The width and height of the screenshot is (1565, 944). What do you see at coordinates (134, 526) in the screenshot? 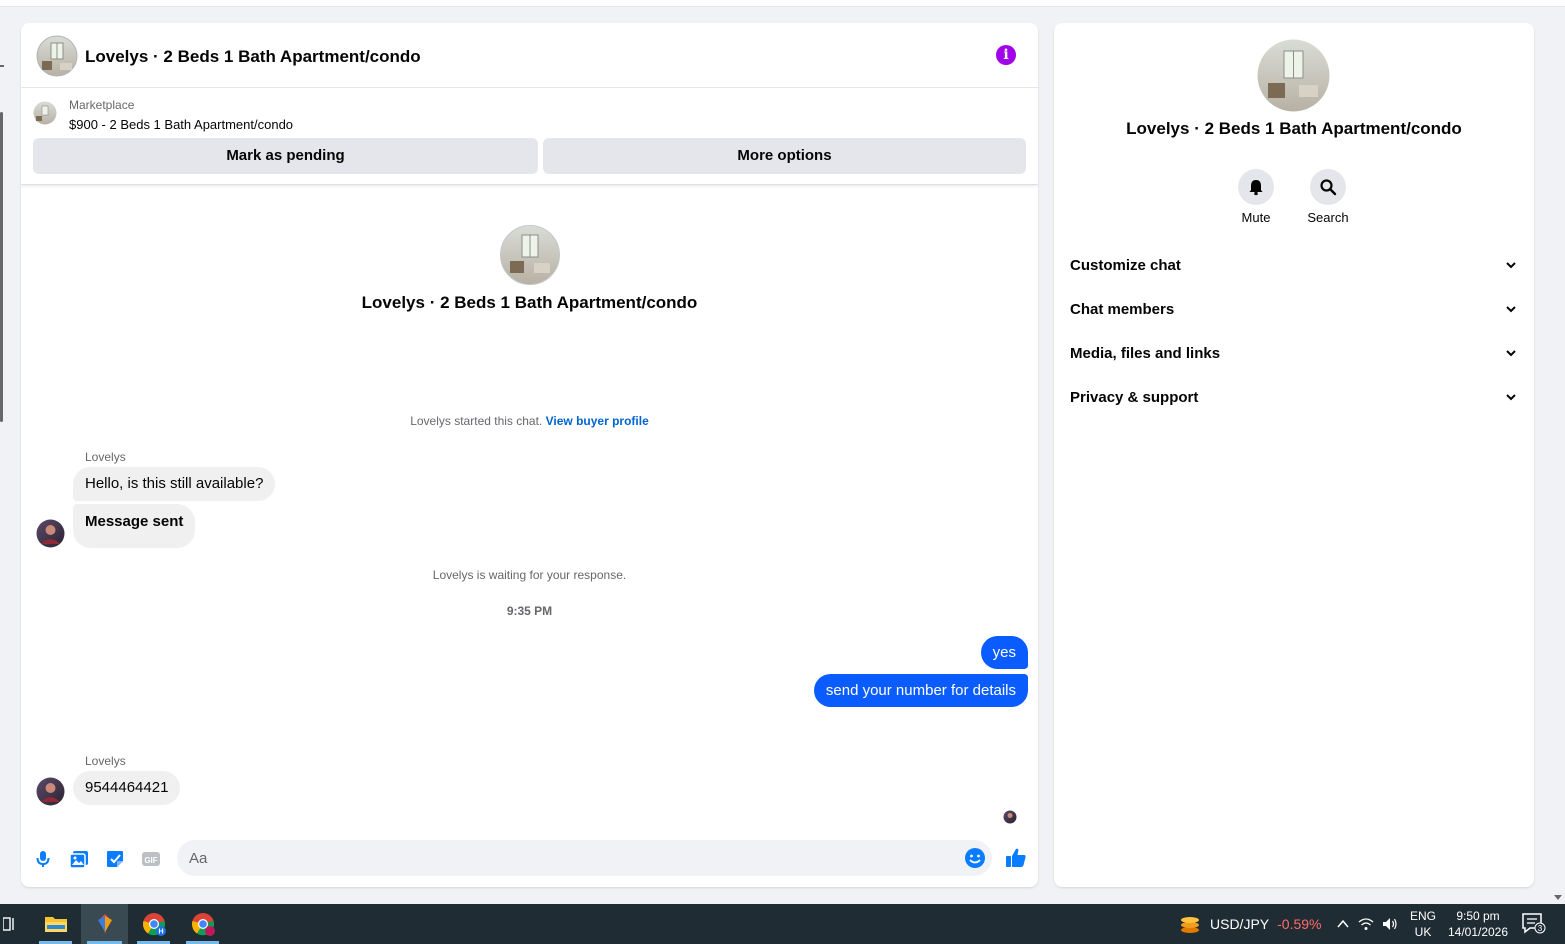
I see `incoming-message: Message sent` at bounding box center [134, 526].